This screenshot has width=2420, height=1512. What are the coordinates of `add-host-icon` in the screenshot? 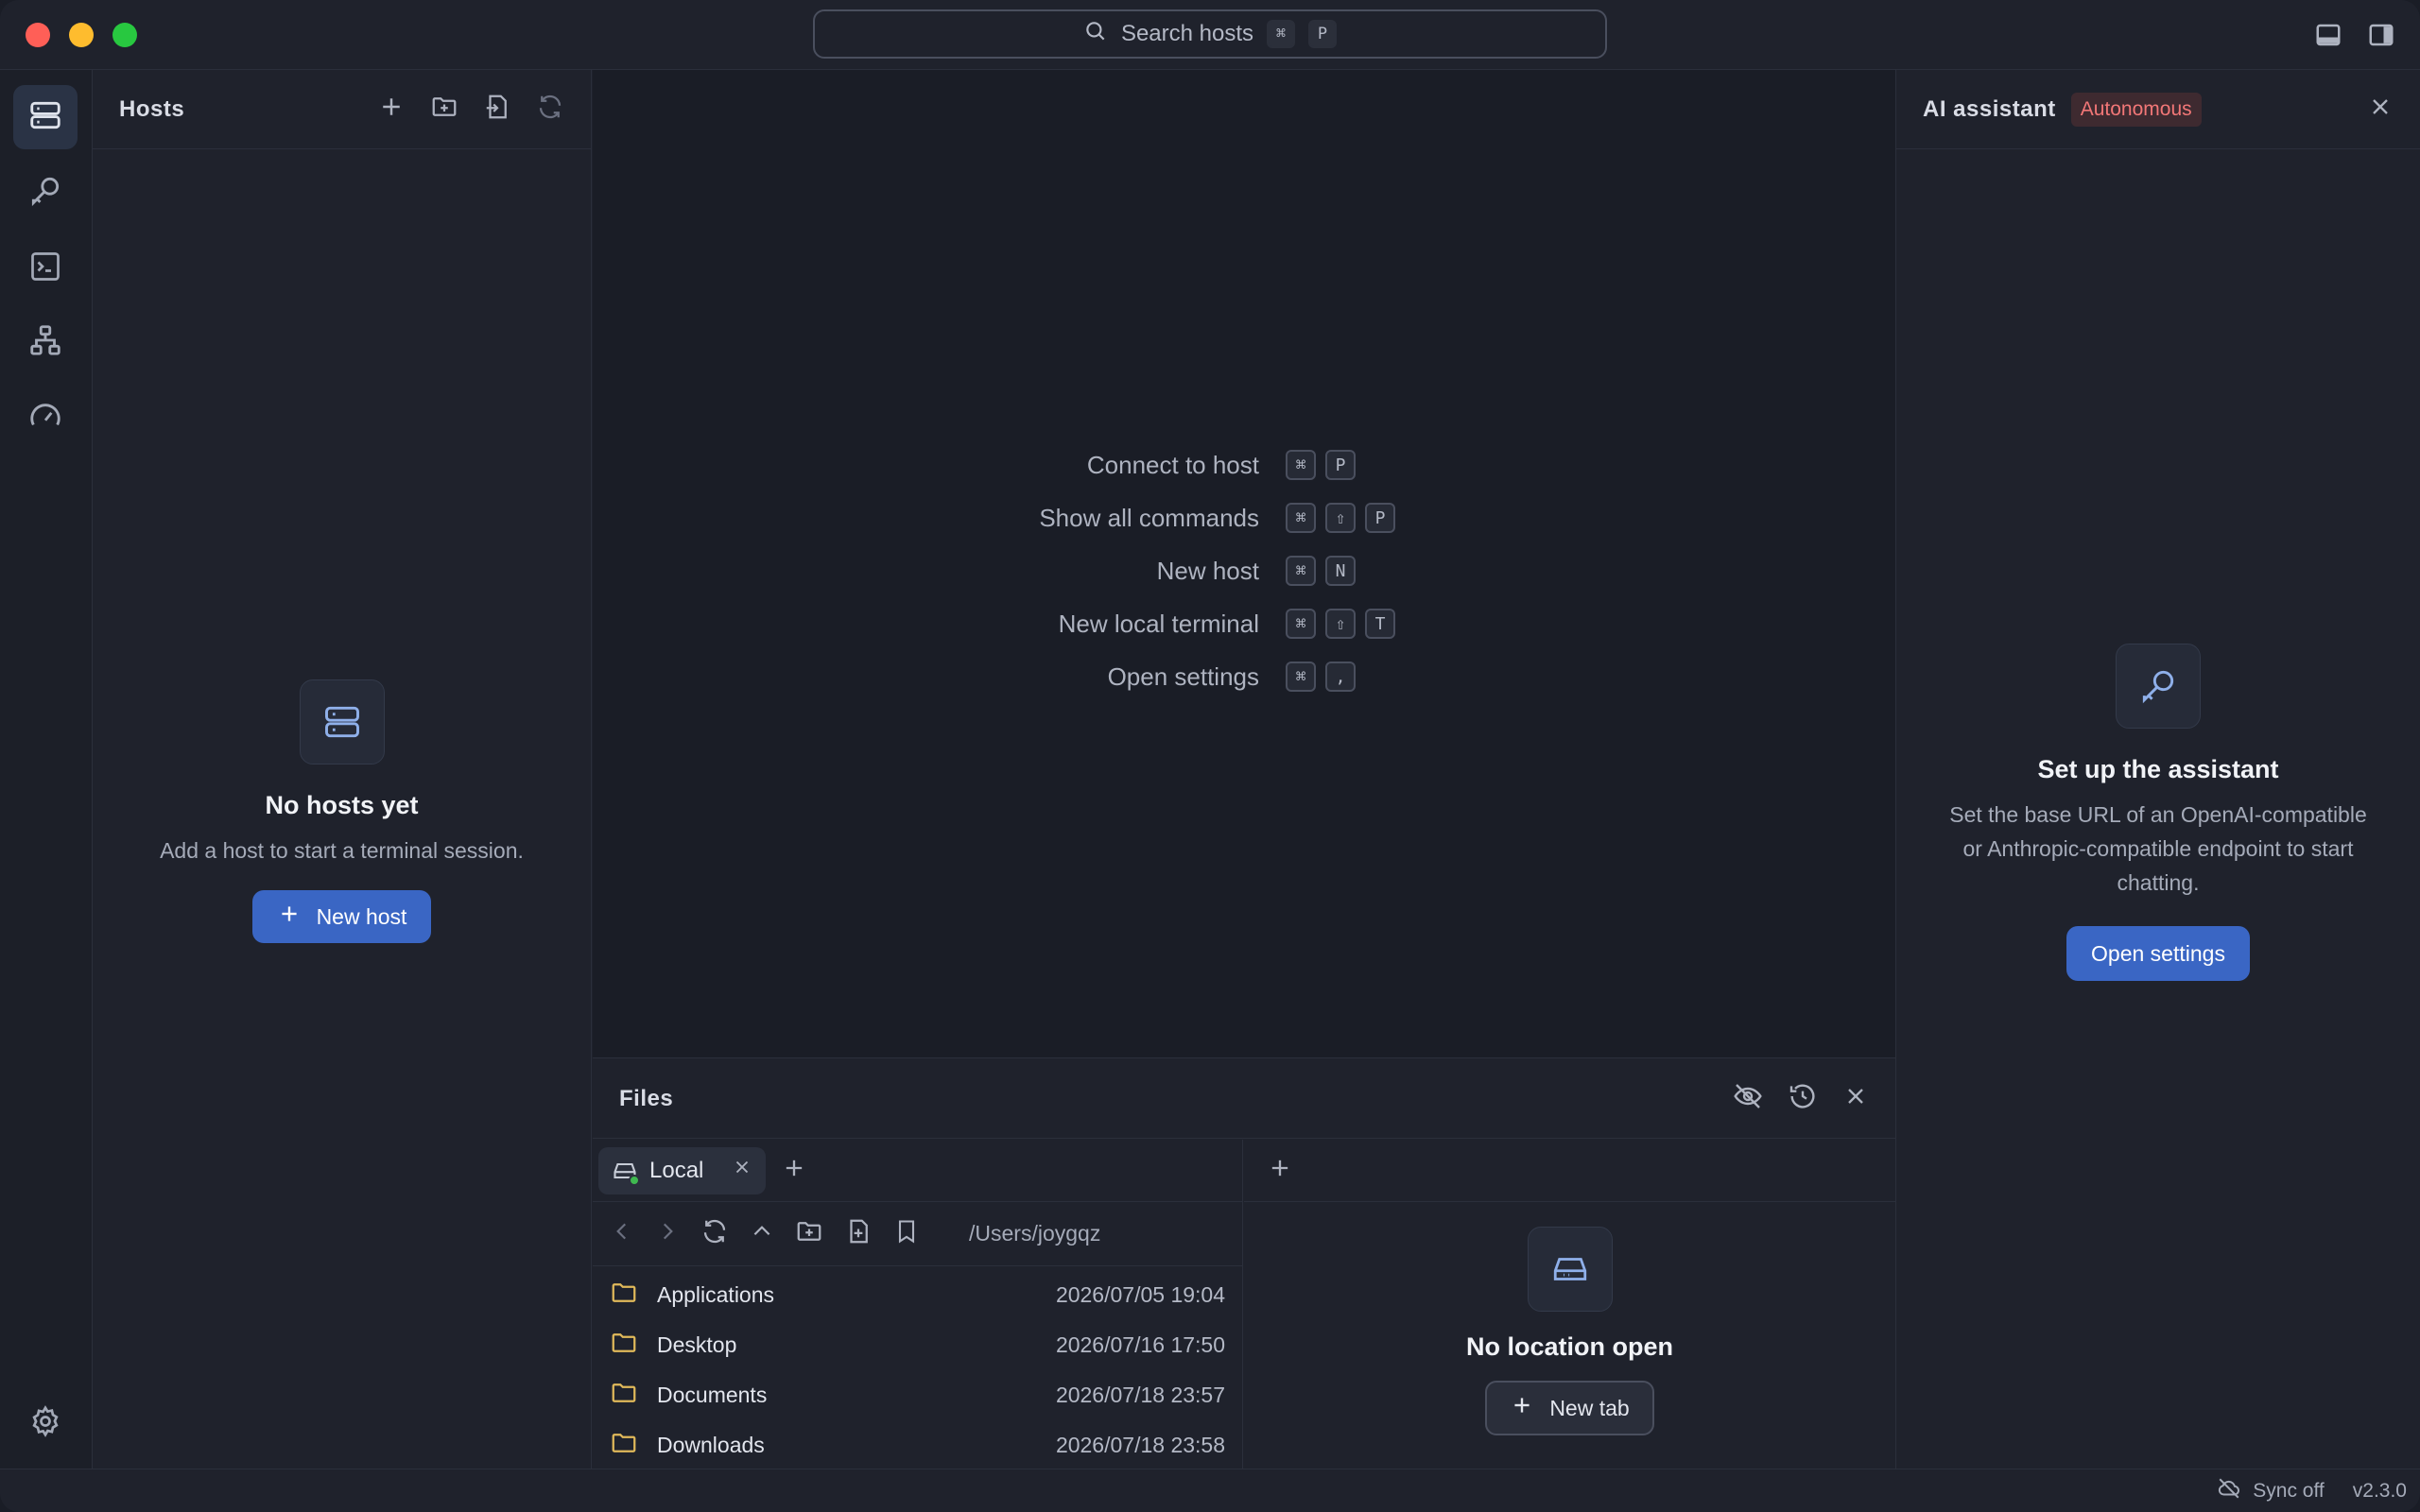 It's located at (391, 109).